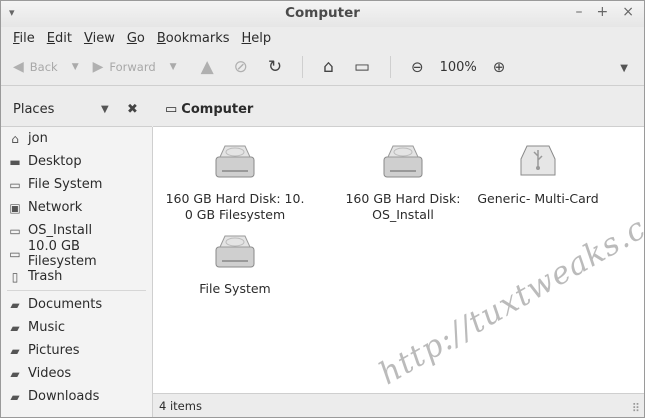 This screenshot has width=645, height=418. I want to click on menu-bar: File Edit View Go Bookmarks Help, so click(322, 38).